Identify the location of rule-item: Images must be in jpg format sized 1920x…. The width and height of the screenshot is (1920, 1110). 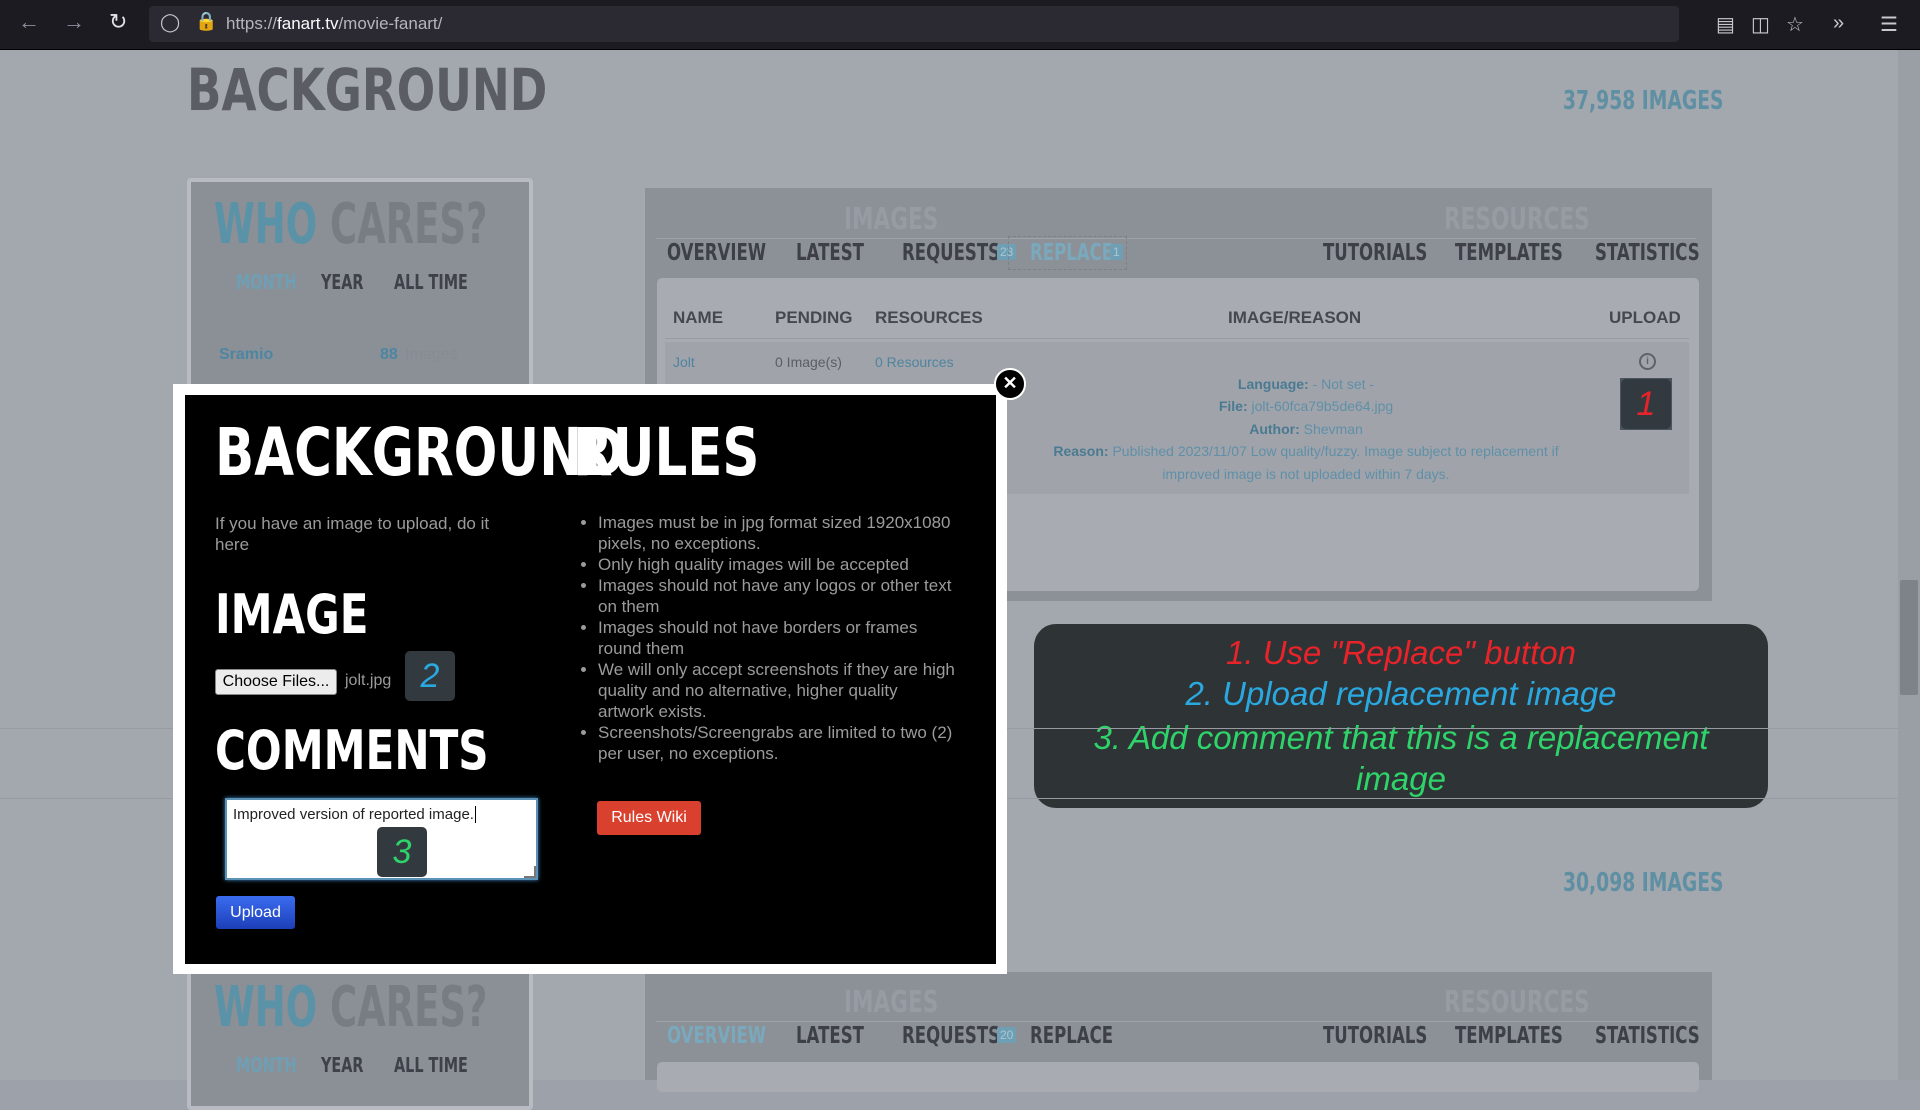
(778, 533).